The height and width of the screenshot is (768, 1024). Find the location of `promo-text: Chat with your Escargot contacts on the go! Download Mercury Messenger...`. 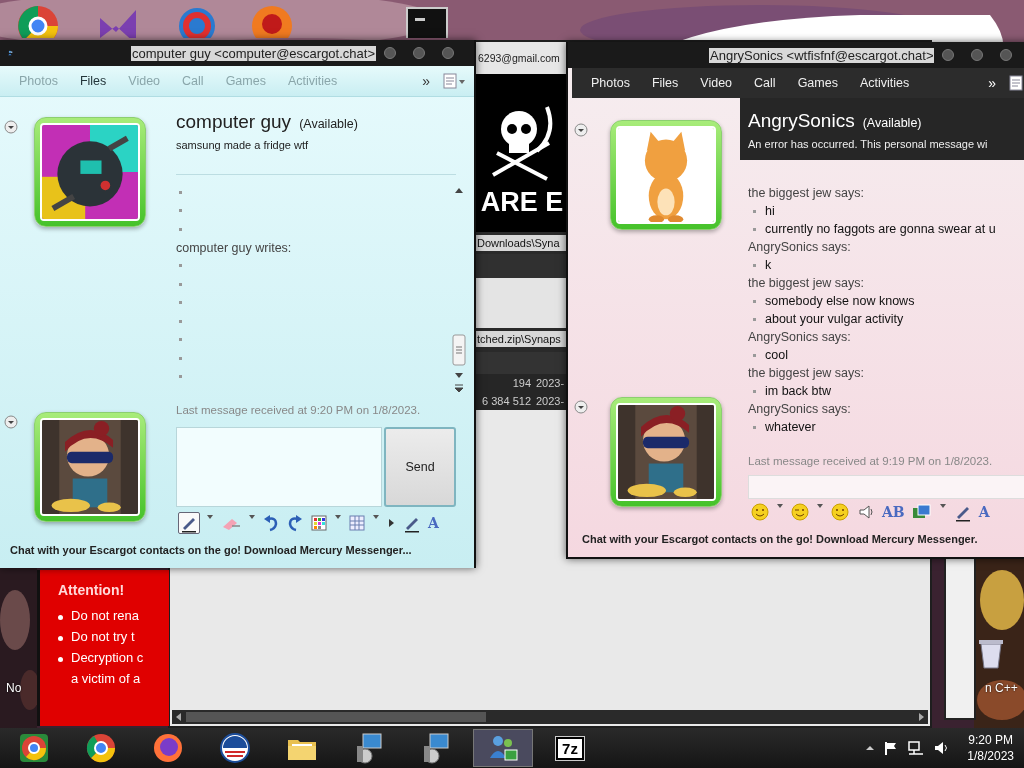

promo-text: Chat with your Escargot contacts on the go! Download Mercury Messenger... is located at coordinates (211, 550).